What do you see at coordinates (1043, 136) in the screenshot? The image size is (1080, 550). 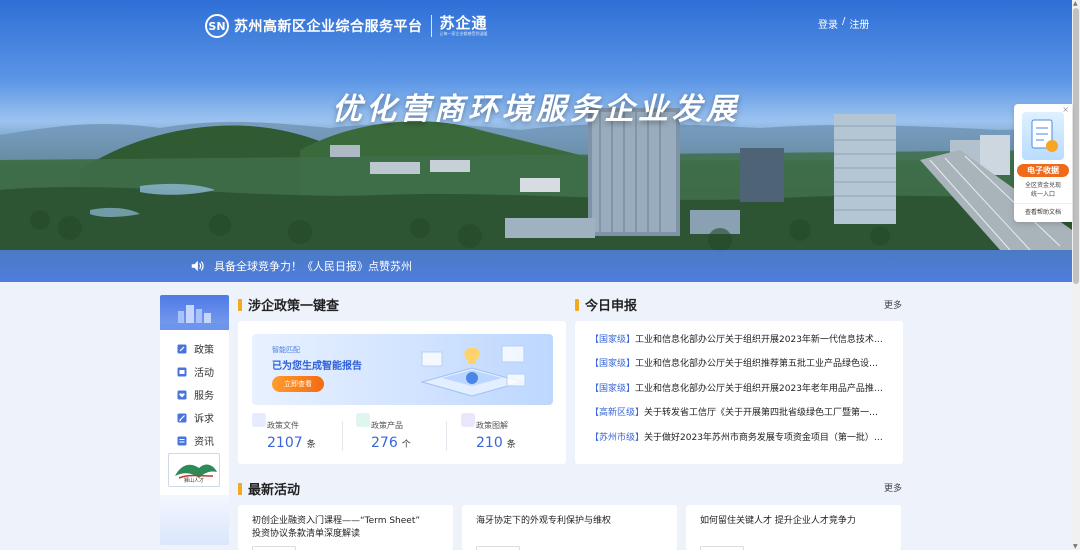 I see `receipt-illustration-icon` at bounding box center [1043, 136].